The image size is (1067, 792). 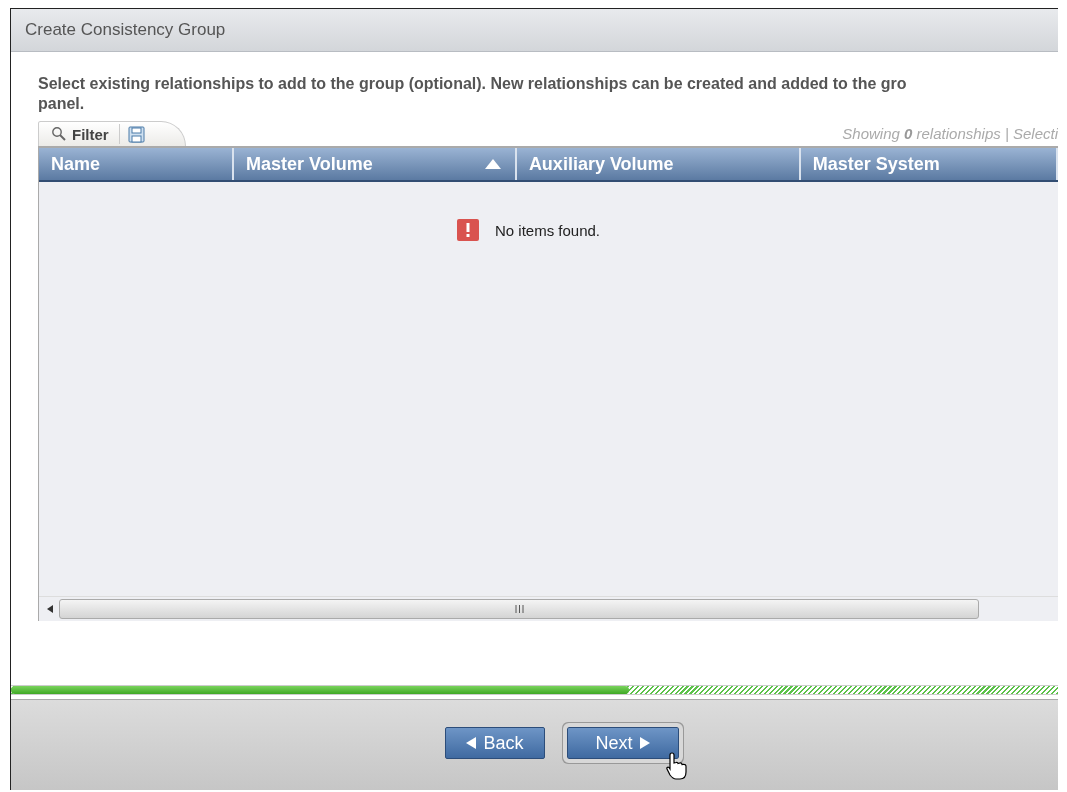 I want to click on left-triangle-icon, so click(x=472, y=743).